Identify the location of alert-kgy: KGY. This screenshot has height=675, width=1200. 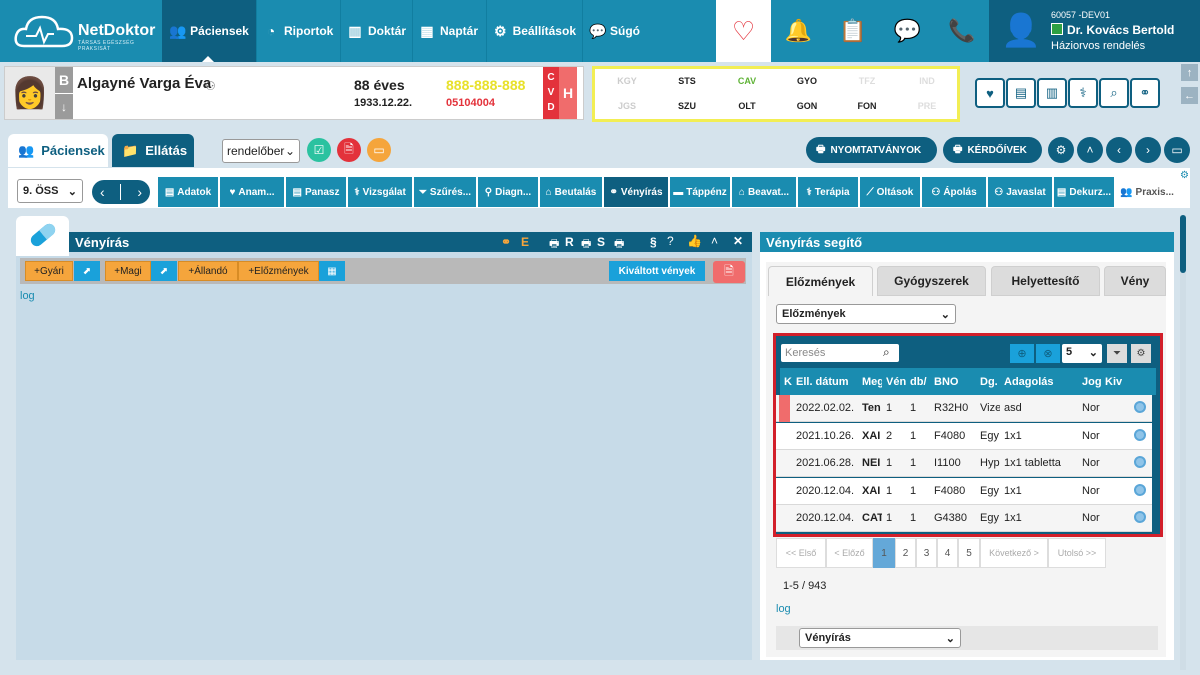
(627, 81).